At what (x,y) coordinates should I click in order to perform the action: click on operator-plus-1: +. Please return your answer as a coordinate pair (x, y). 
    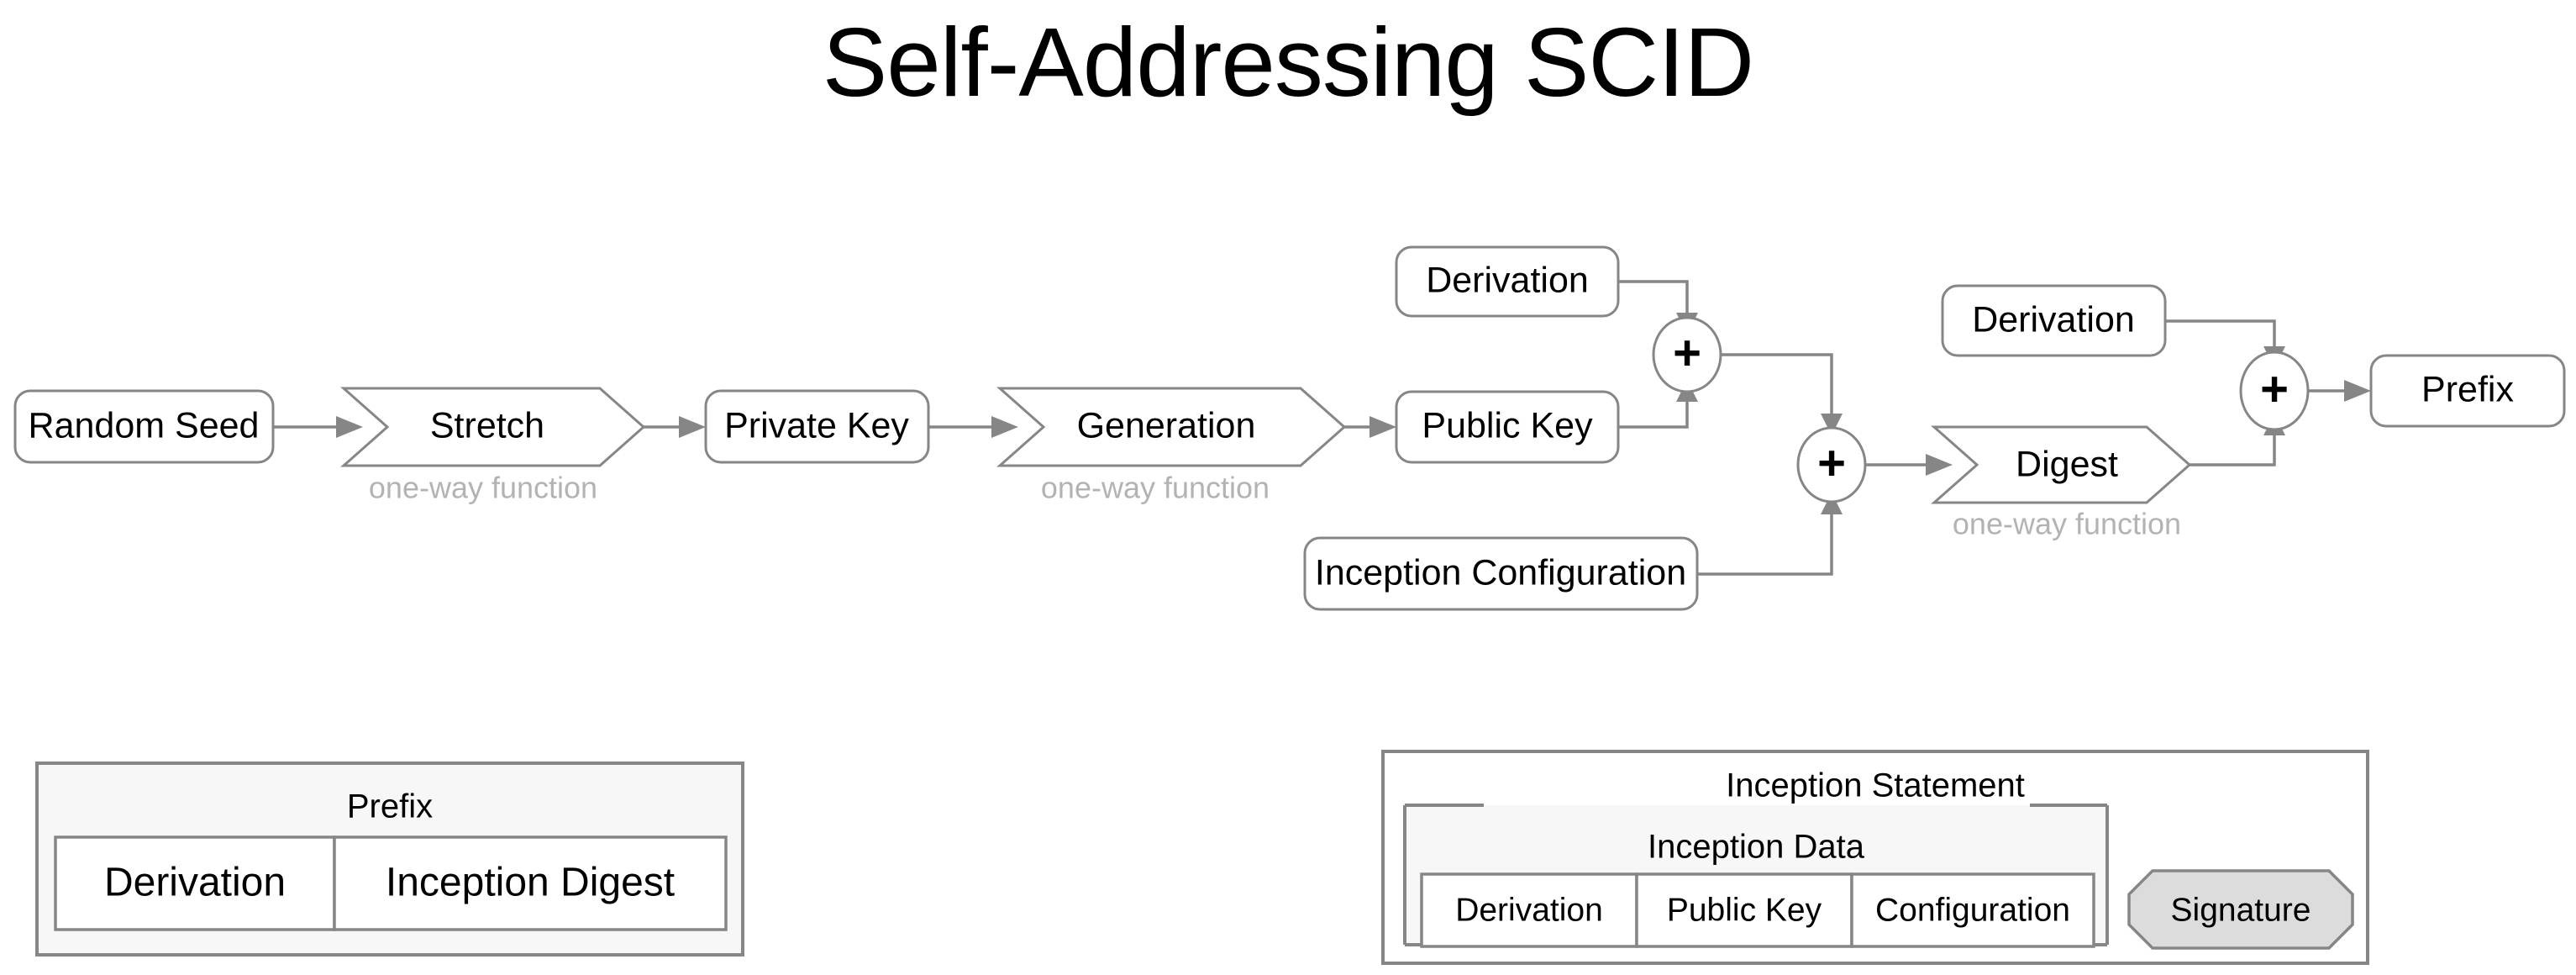
    Looking at the image, I should click on (1687, 355).